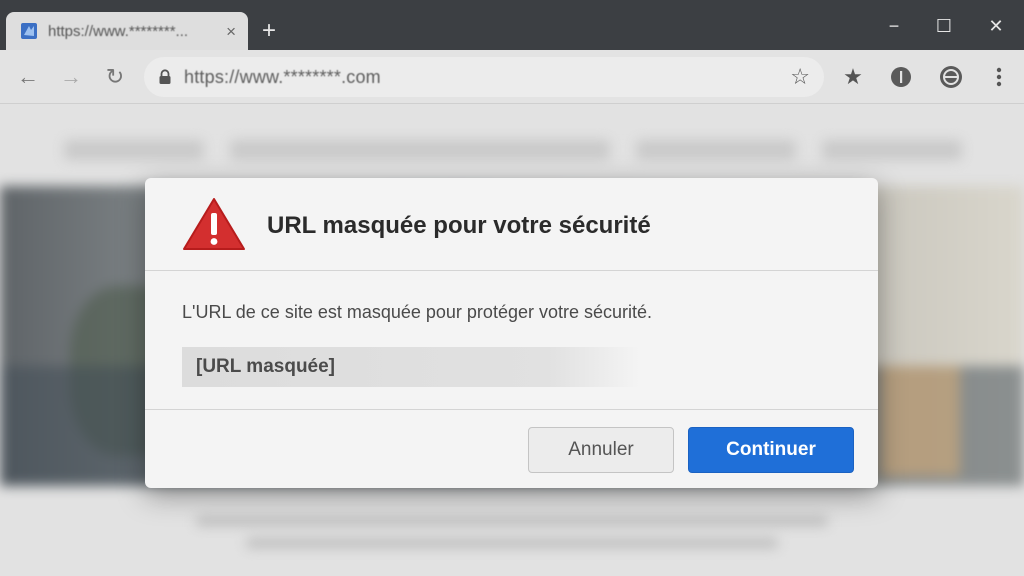 This screenshot has width=1024, height=576. I want to click on window-close-icon: ✕, so click(996, 26).